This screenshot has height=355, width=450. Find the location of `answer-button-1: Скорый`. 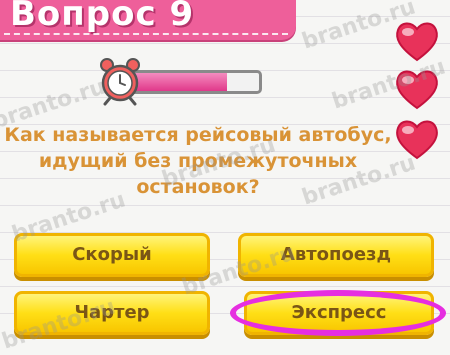

answer-button-1: Скорый is located at coordinates (112, 255).